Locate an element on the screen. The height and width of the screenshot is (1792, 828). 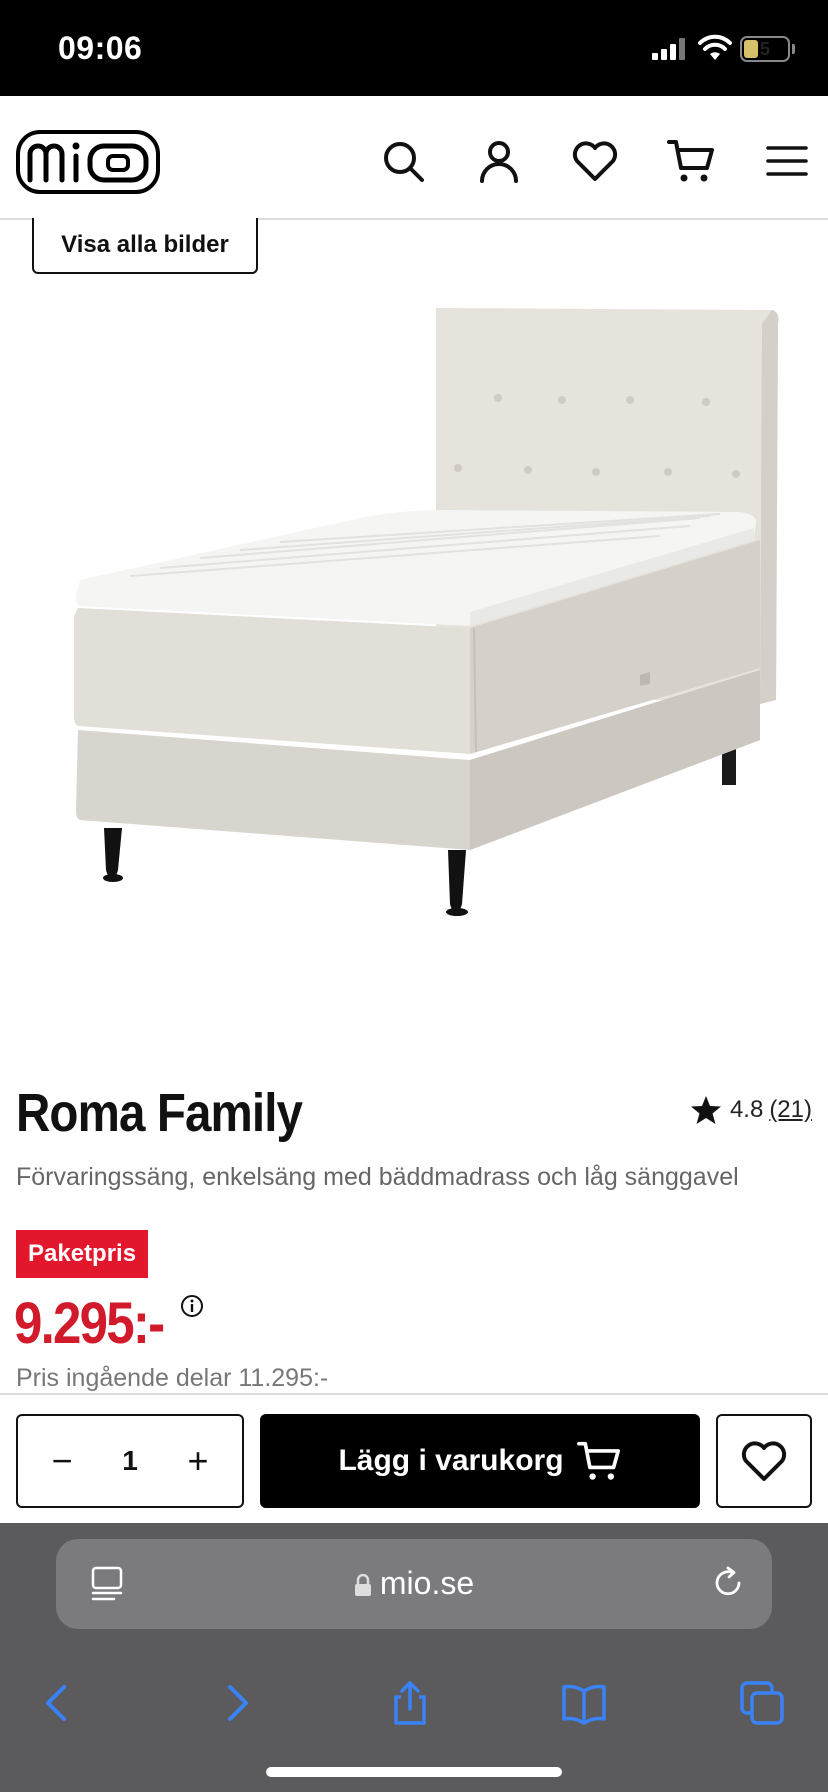
home-indicator is located at coordinates (414, 1772).